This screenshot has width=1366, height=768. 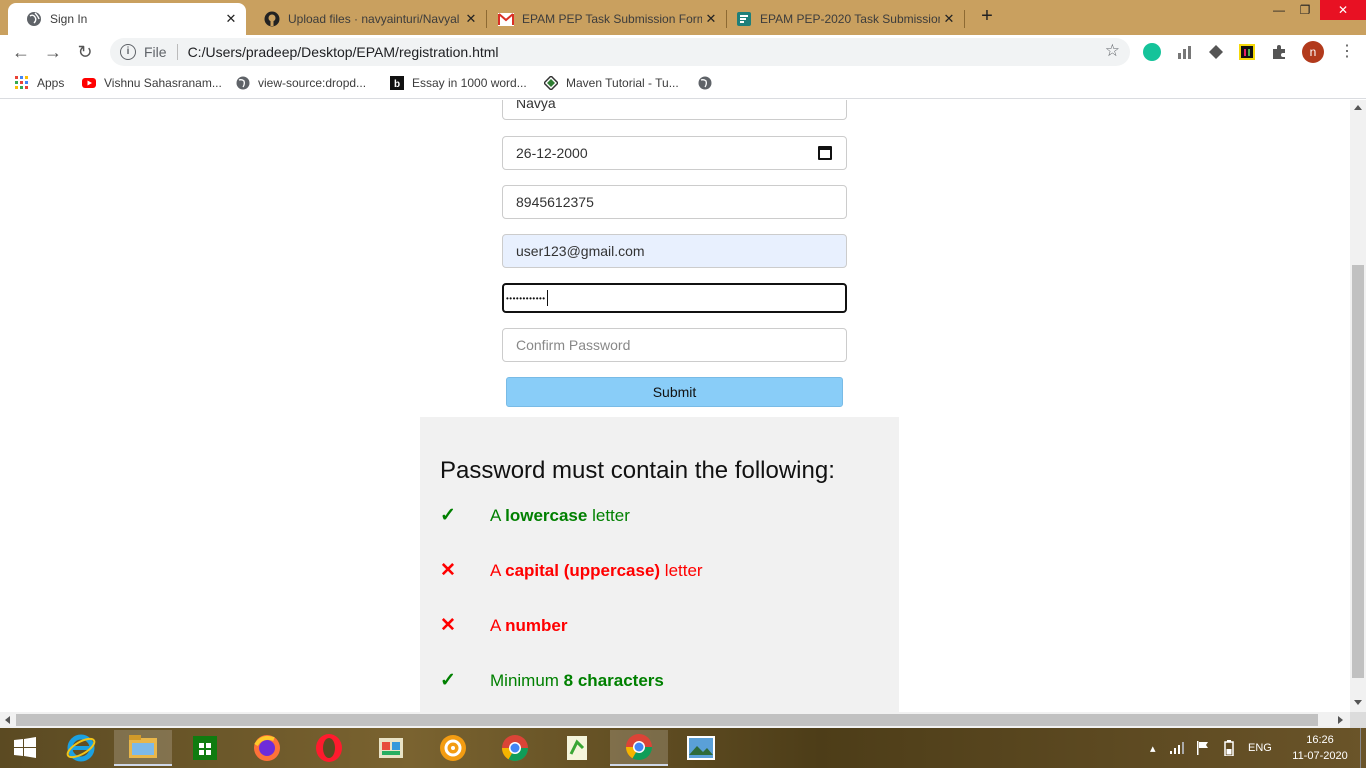 What do you see at coordinates (1358, 720) in the screenshot?
I see `scrollbar-corner` at bounding box center [1358, 720].